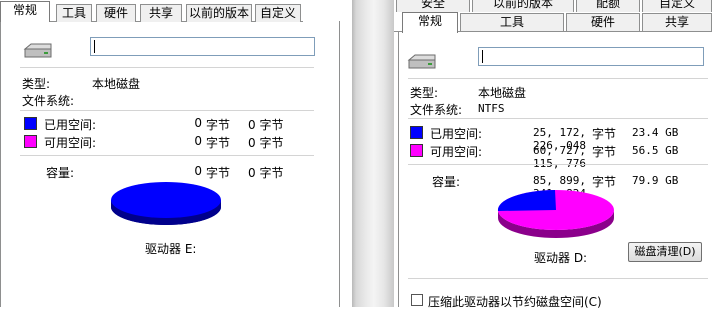 The height and width of the screenshot is (310, 712). What do you see at coordinates (266, 173) in the screenshot?
I see `capacity-size: 0 字节` at bounding box center [266, 173].